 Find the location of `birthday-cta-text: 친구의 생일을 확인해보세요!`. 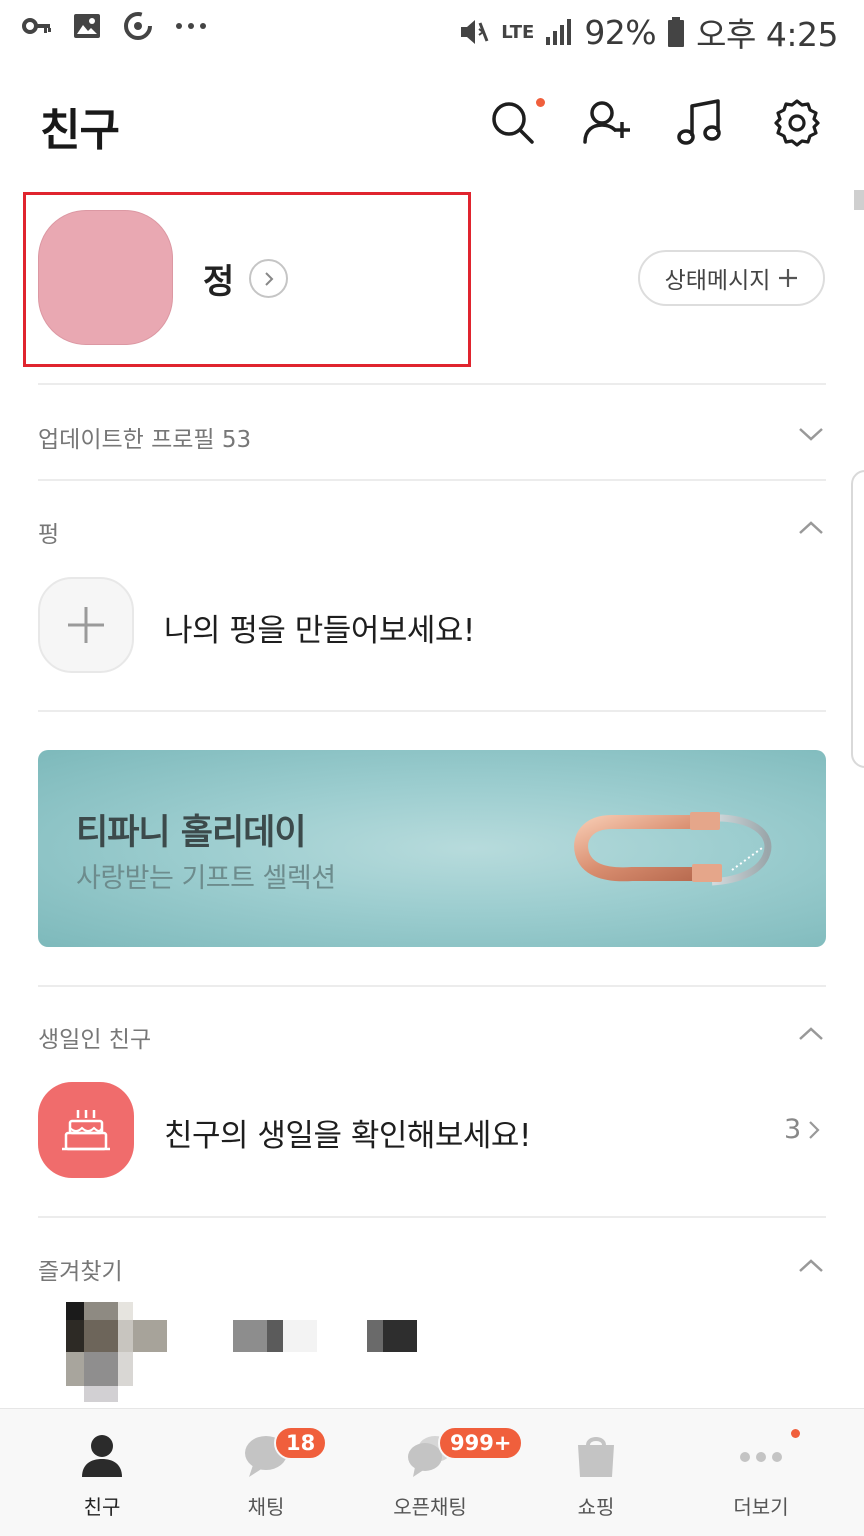

birthday-cta-text: 친구의 생일을 확인해보세요! is located at coordinates (347, 1132).